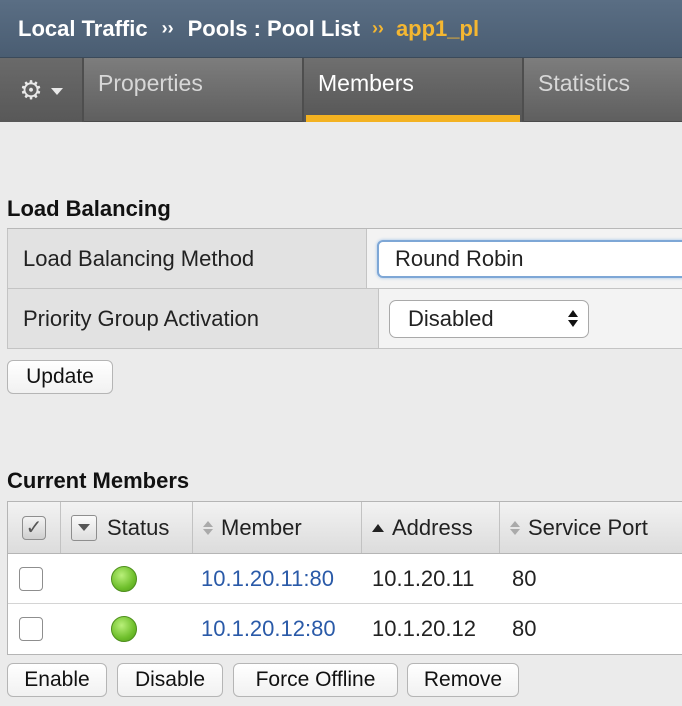 The image size is (682, 706). What do you see at coordinates (60, 377) in the screenshot?
I see `update-button: Update` at bounding box center [60, 377].